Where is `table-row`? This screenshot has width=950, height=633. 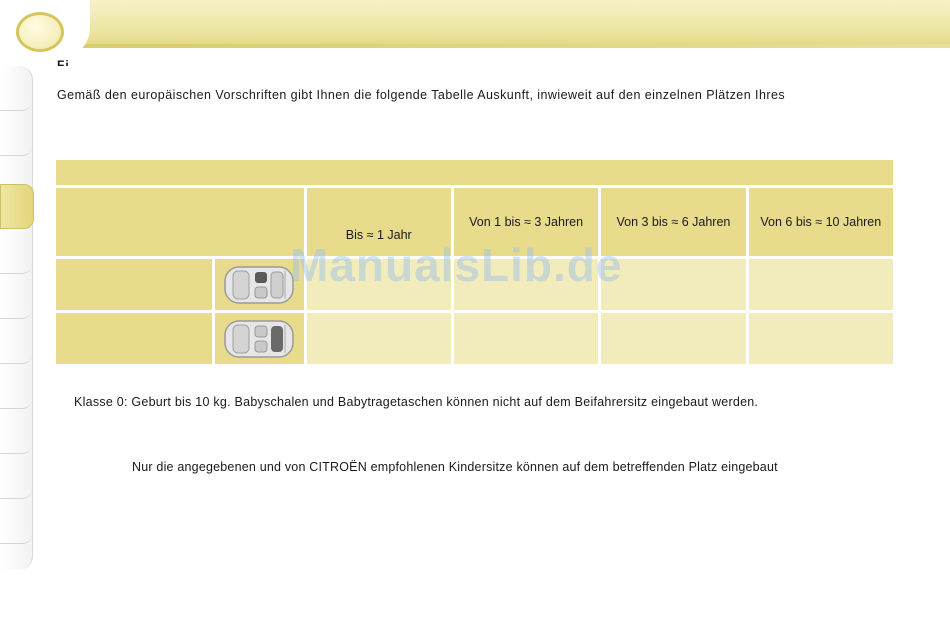
table-row is located at coordinates (474, 338).